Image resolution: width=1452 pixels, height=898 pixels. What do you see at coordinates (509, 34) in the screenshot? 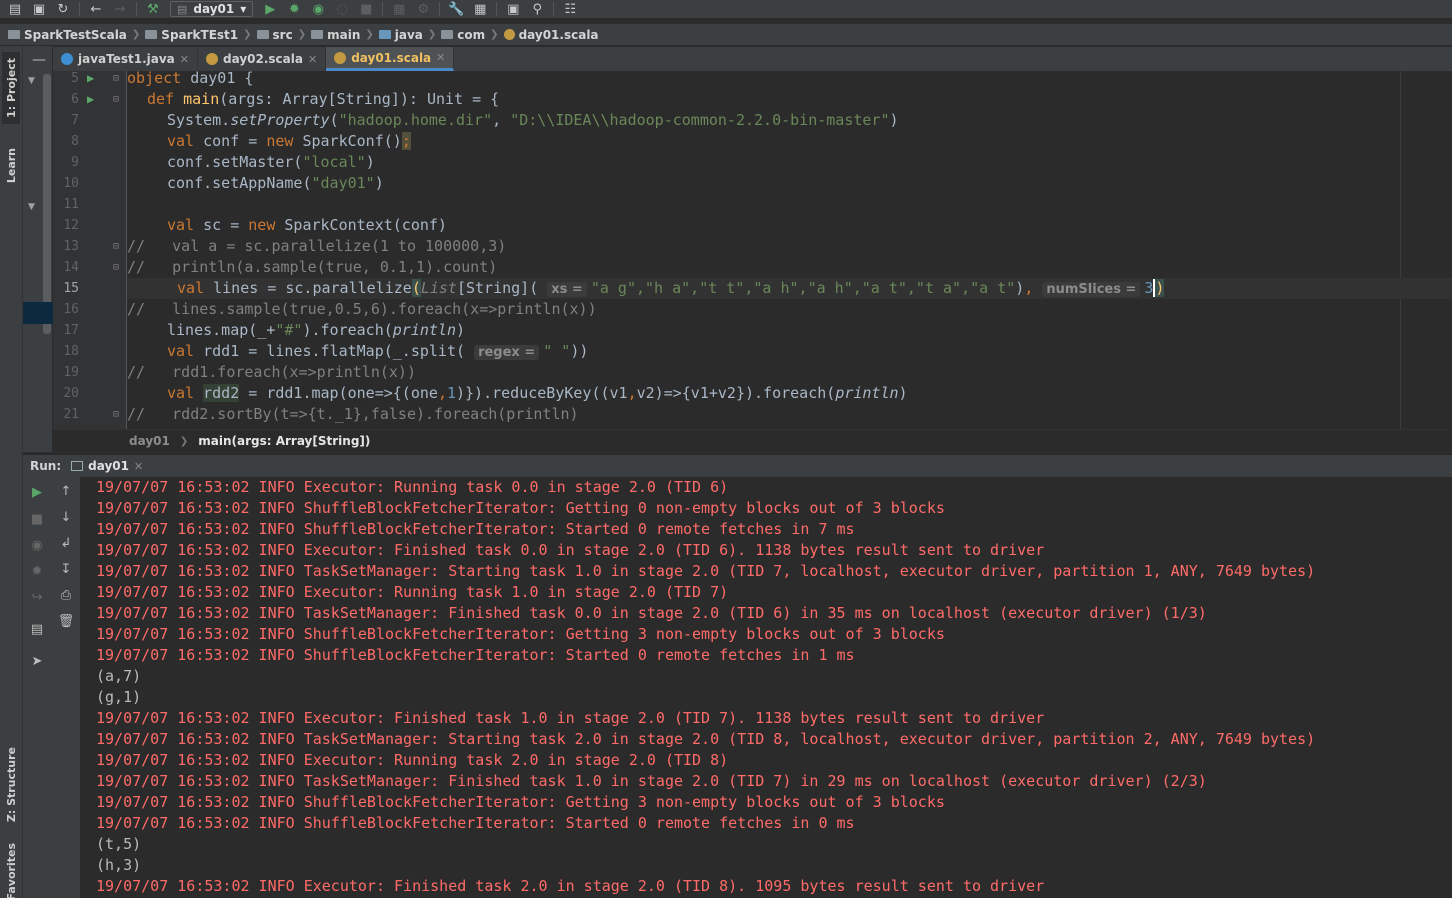
I see `scala-file-icon` at bounding box center [509, 34].